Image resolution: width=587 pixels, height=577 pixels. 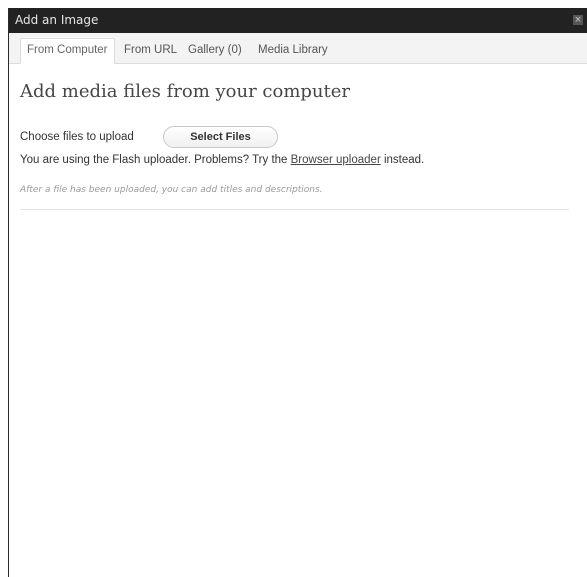 What do you see at coordinates (67, 51) in the screenshot?
I see `tab-from-computer: From Computer` at bounding box center [67, 51].